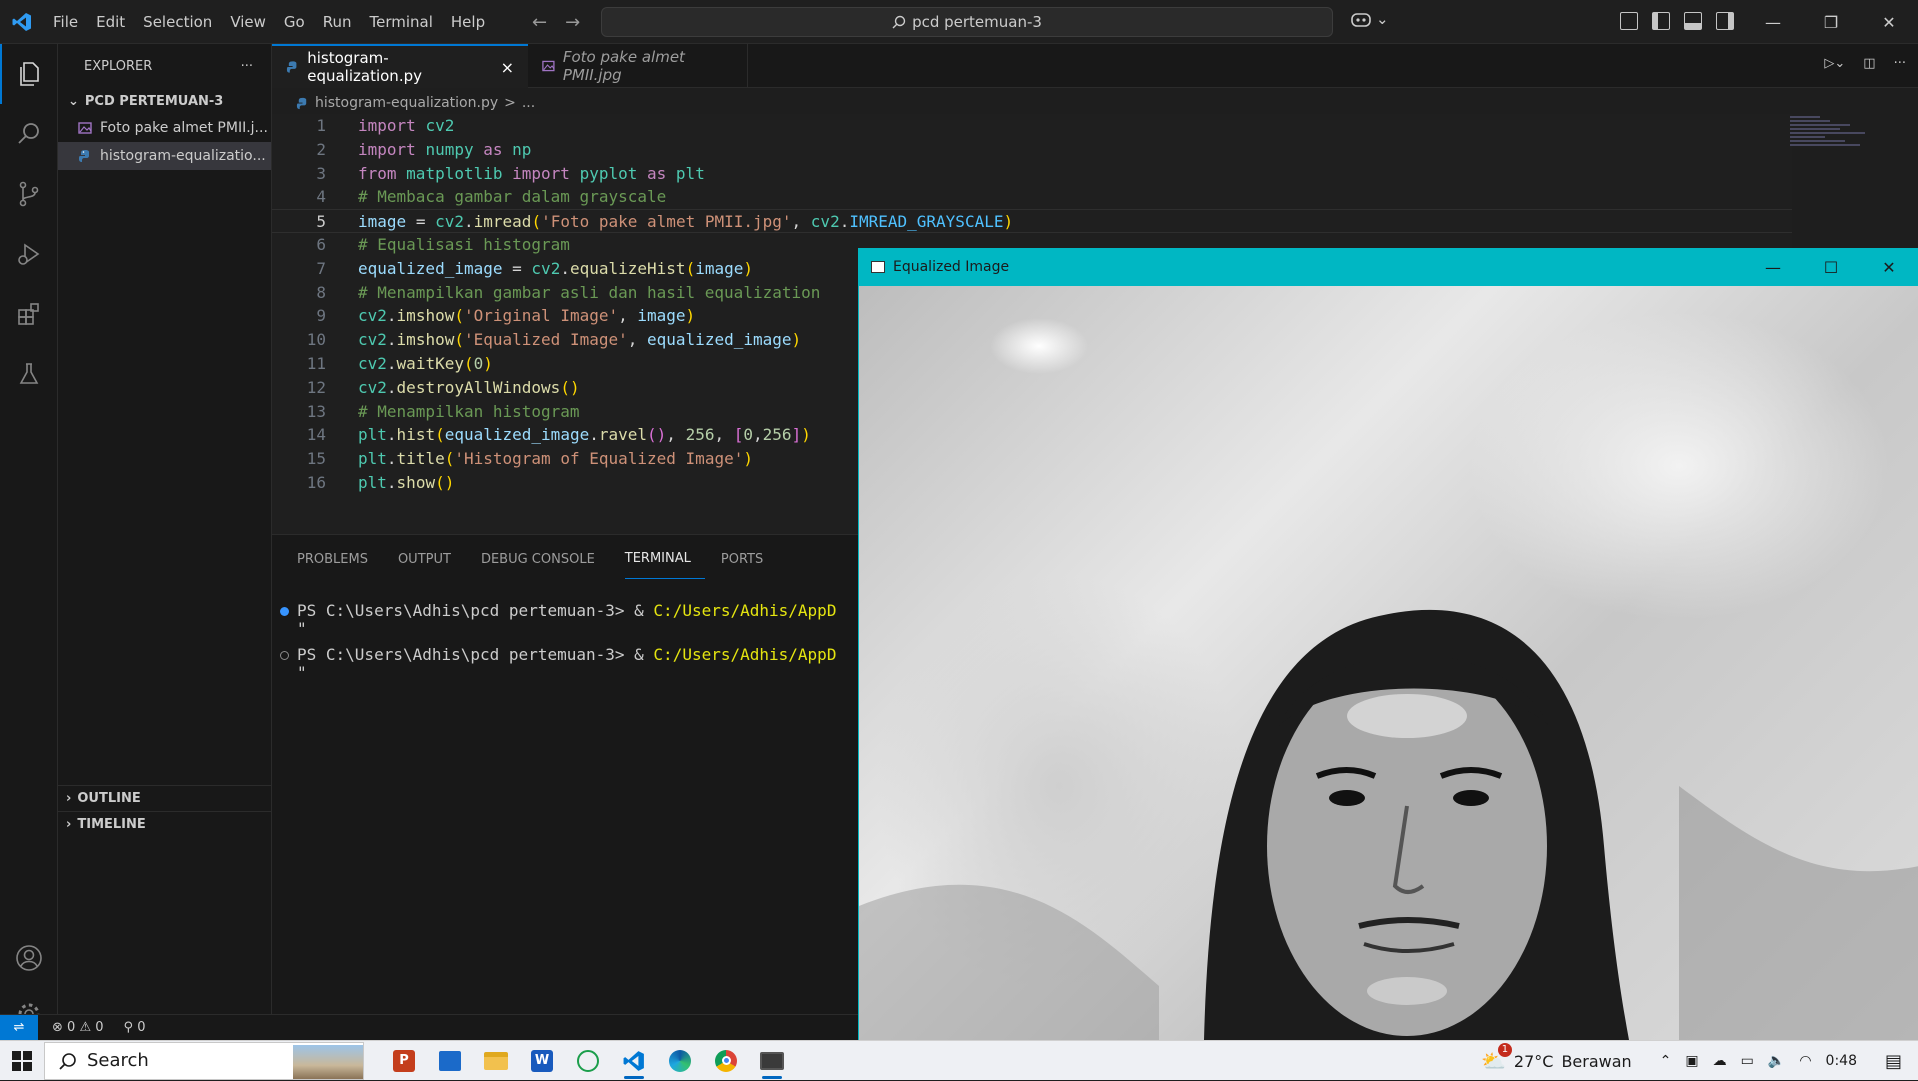  What do you see at coordinates (29, 374) in the screenshot?
I see `testing-icon` at bounding box center [29, 374].